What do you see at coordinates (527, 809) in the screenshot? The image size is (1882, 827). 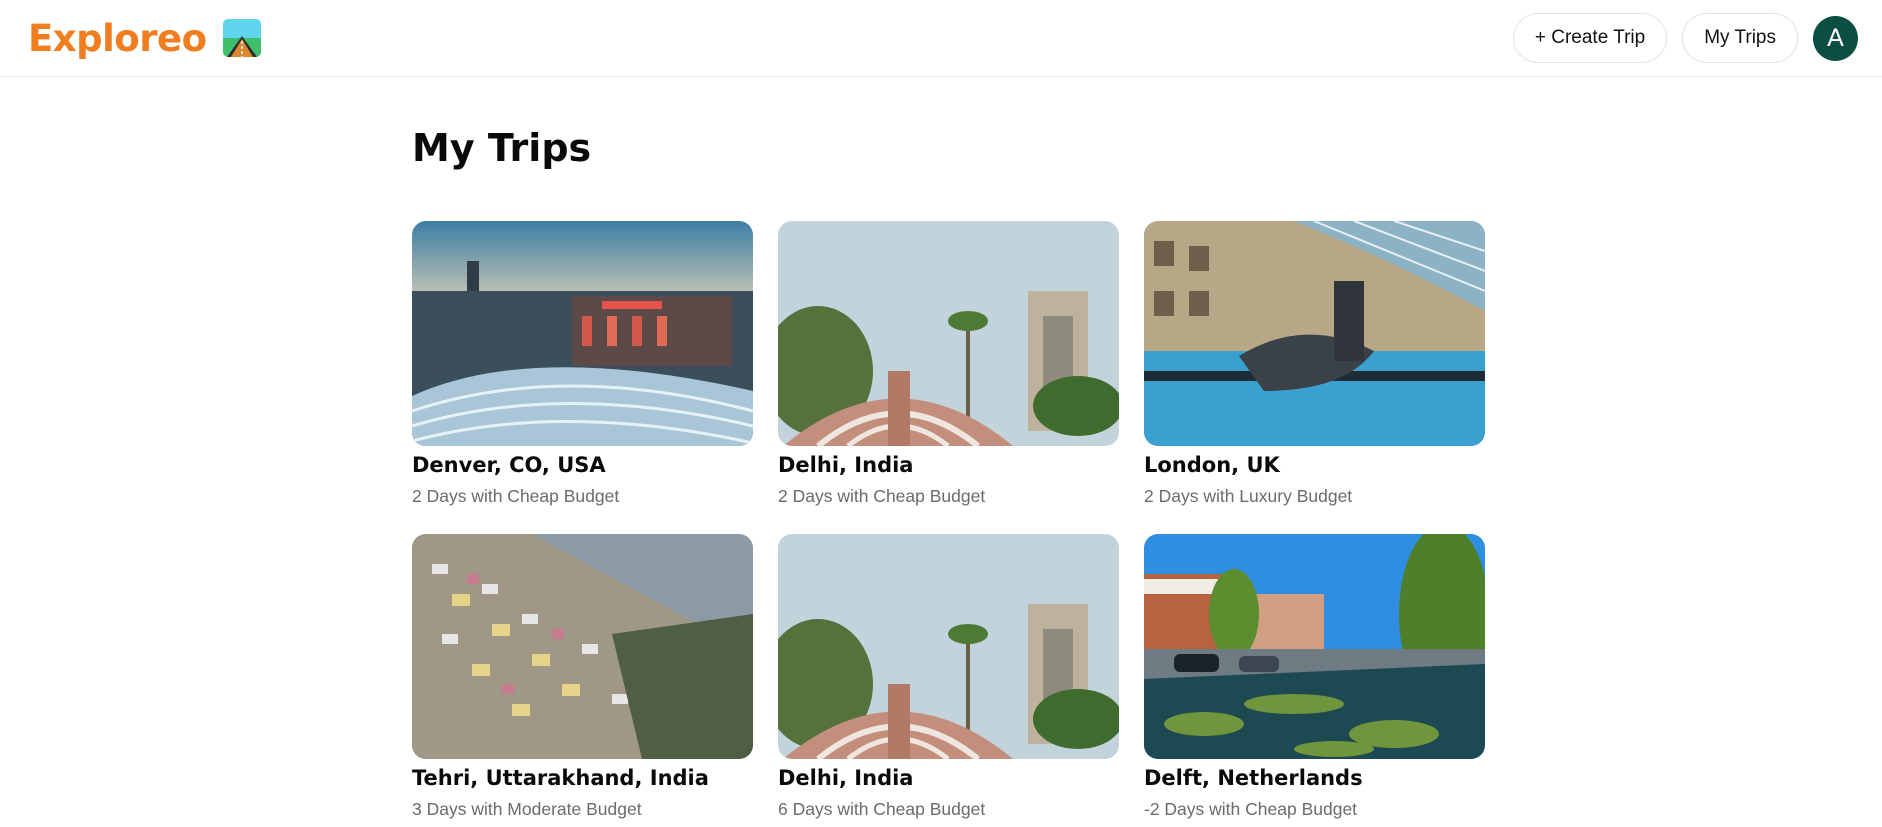 I see `trip-summary: 3 Days with Moderate Budget` at bounding box center [527, 809].